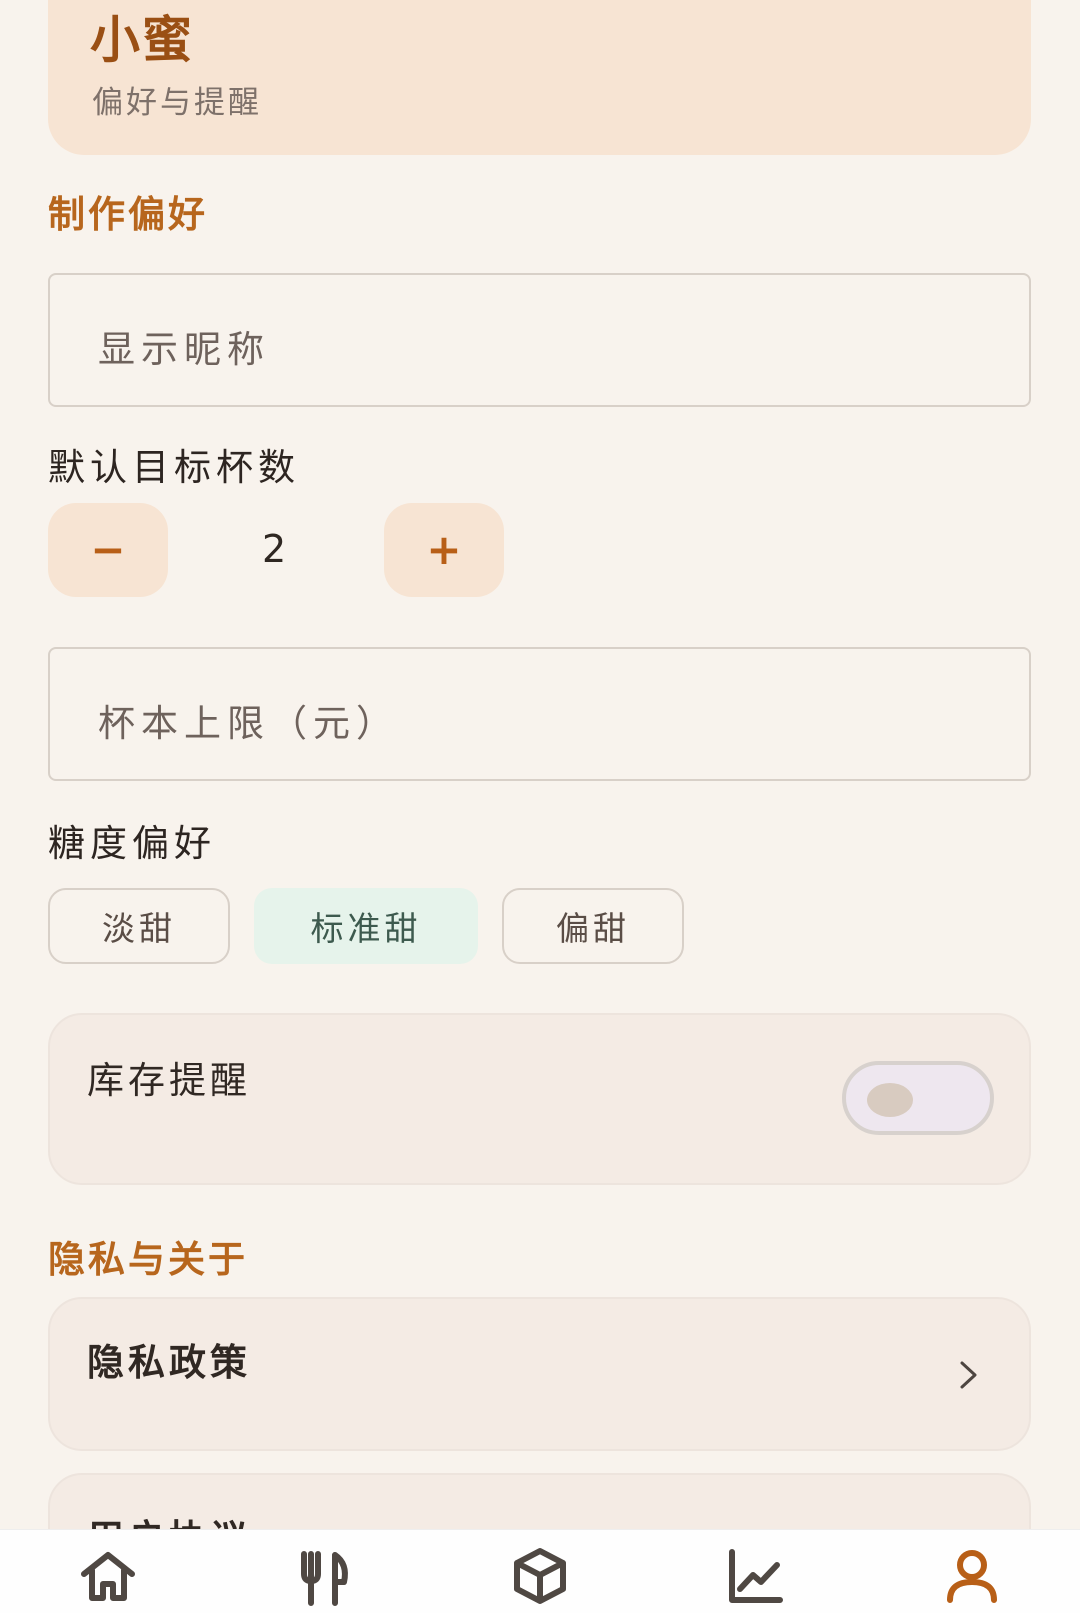 The image size is (1080, 1613). I want to click on trend-chart-icon, so click(756, 1576).